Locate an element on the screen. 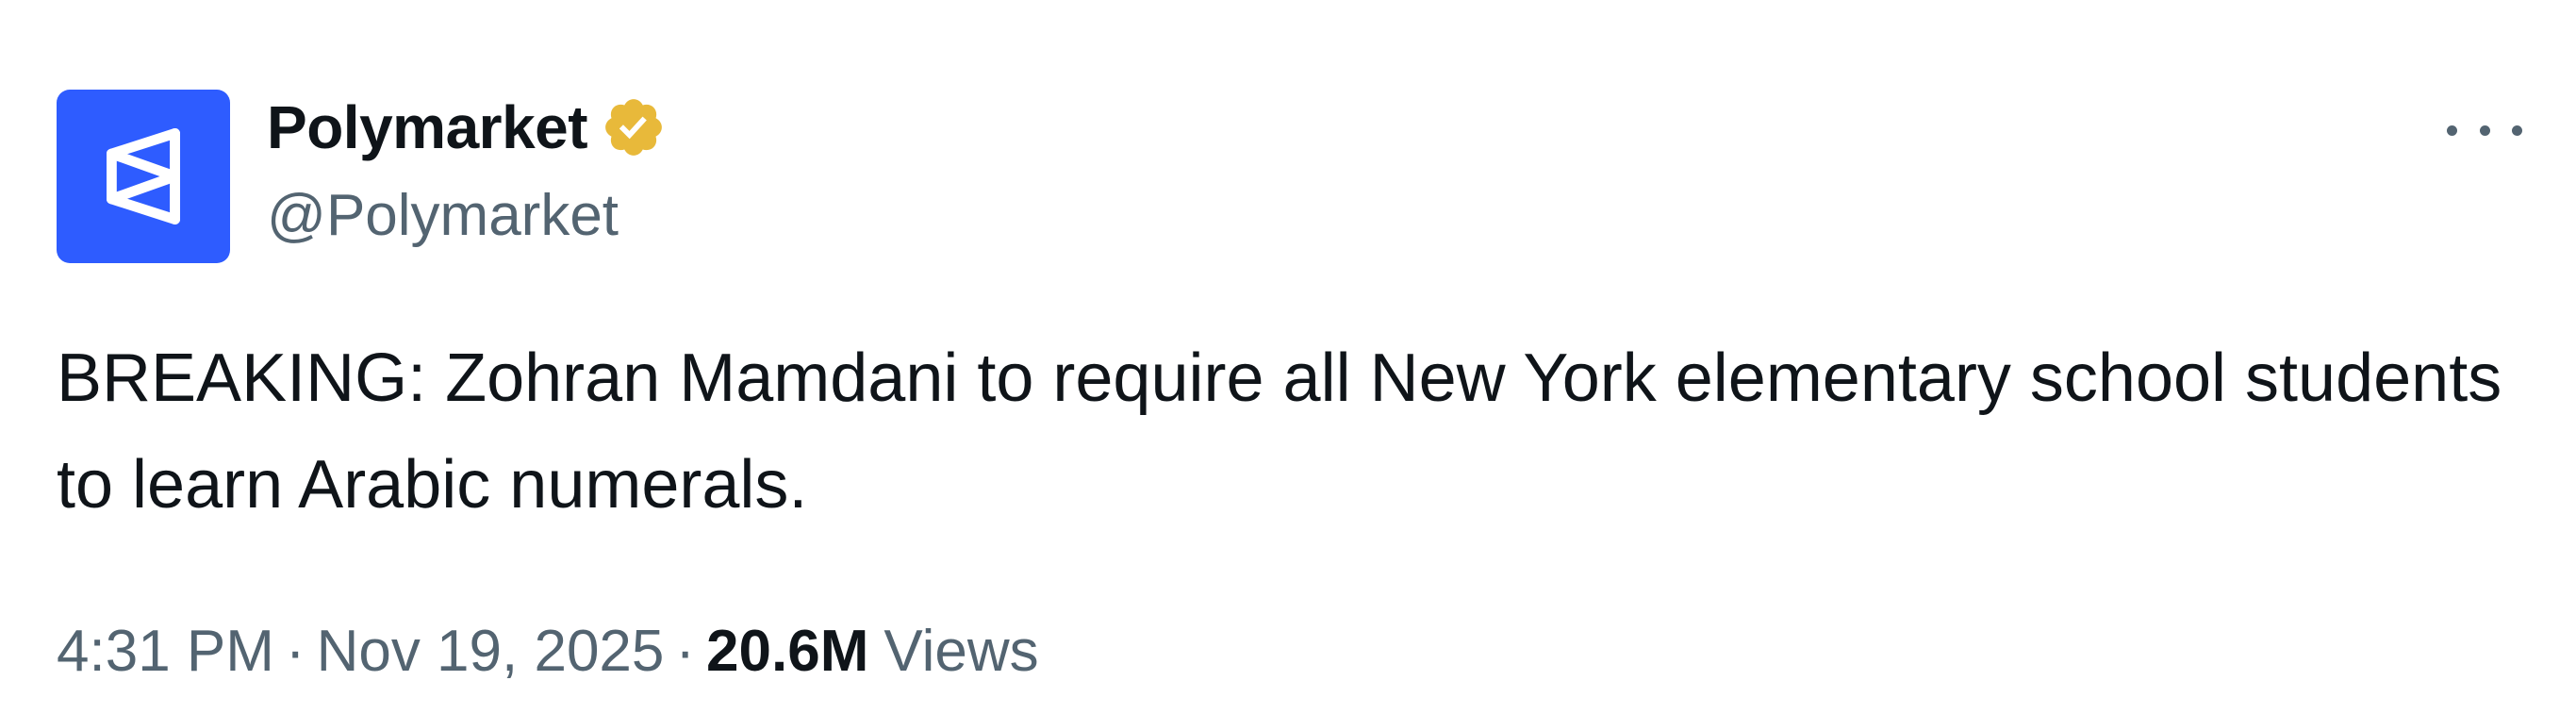 Image resolution: width=2576 pixels, height=714 pixels. avatar is located at coordinates (143, 176).